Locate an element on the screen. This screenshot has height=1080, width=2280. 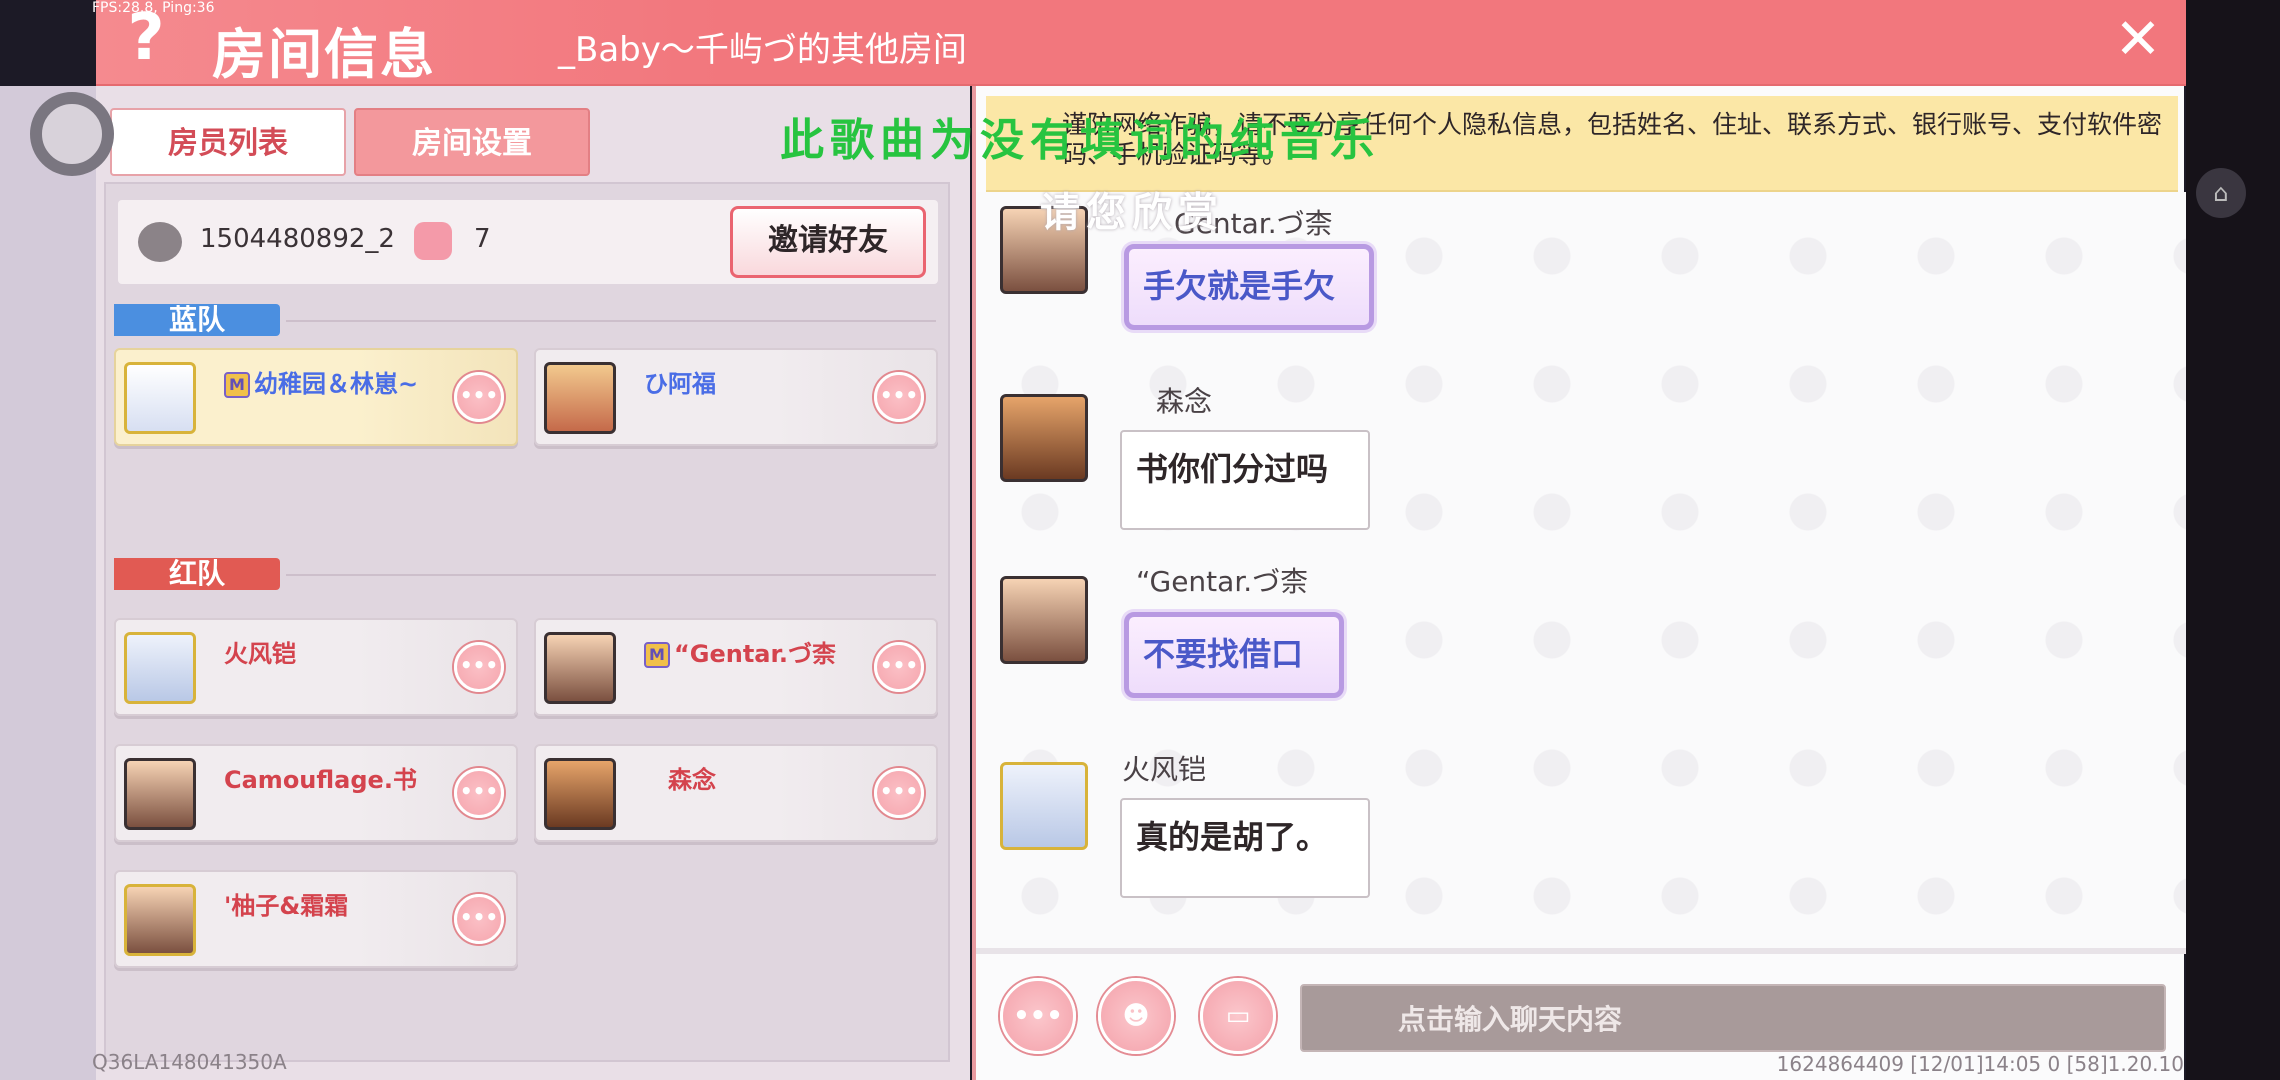
game-background is located at coordinates (2233, 540).